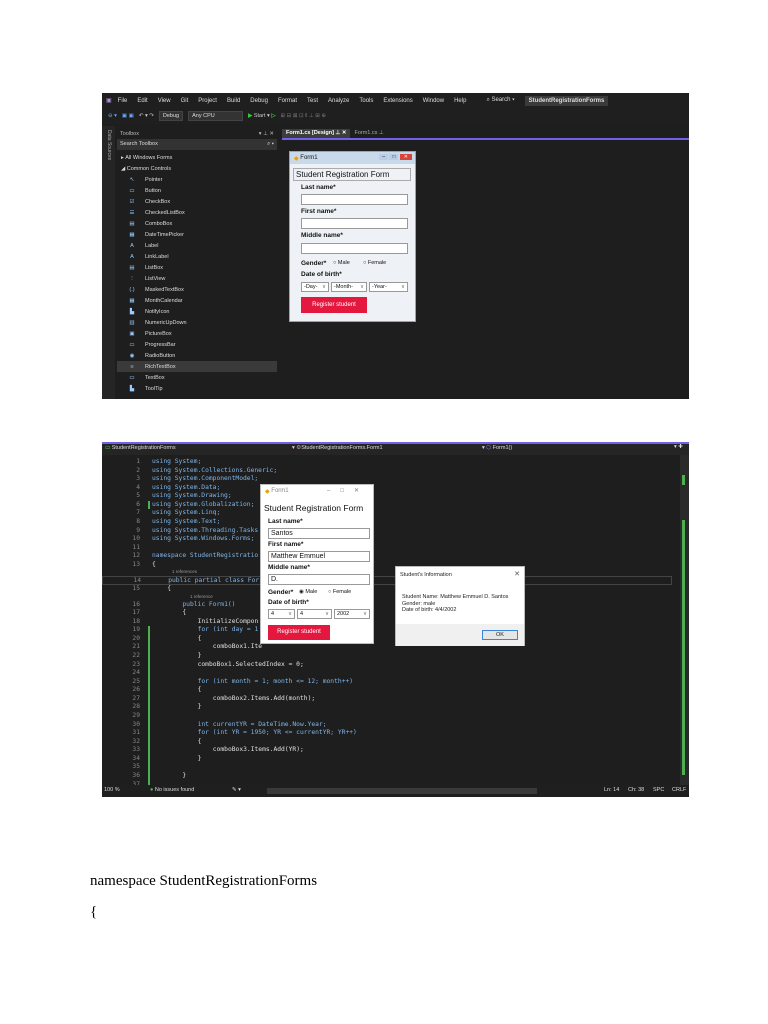  What do you see at coordinates (207, 101) in the screenshot?
I see `menu-project: Project` at bounding box center [207, 101].